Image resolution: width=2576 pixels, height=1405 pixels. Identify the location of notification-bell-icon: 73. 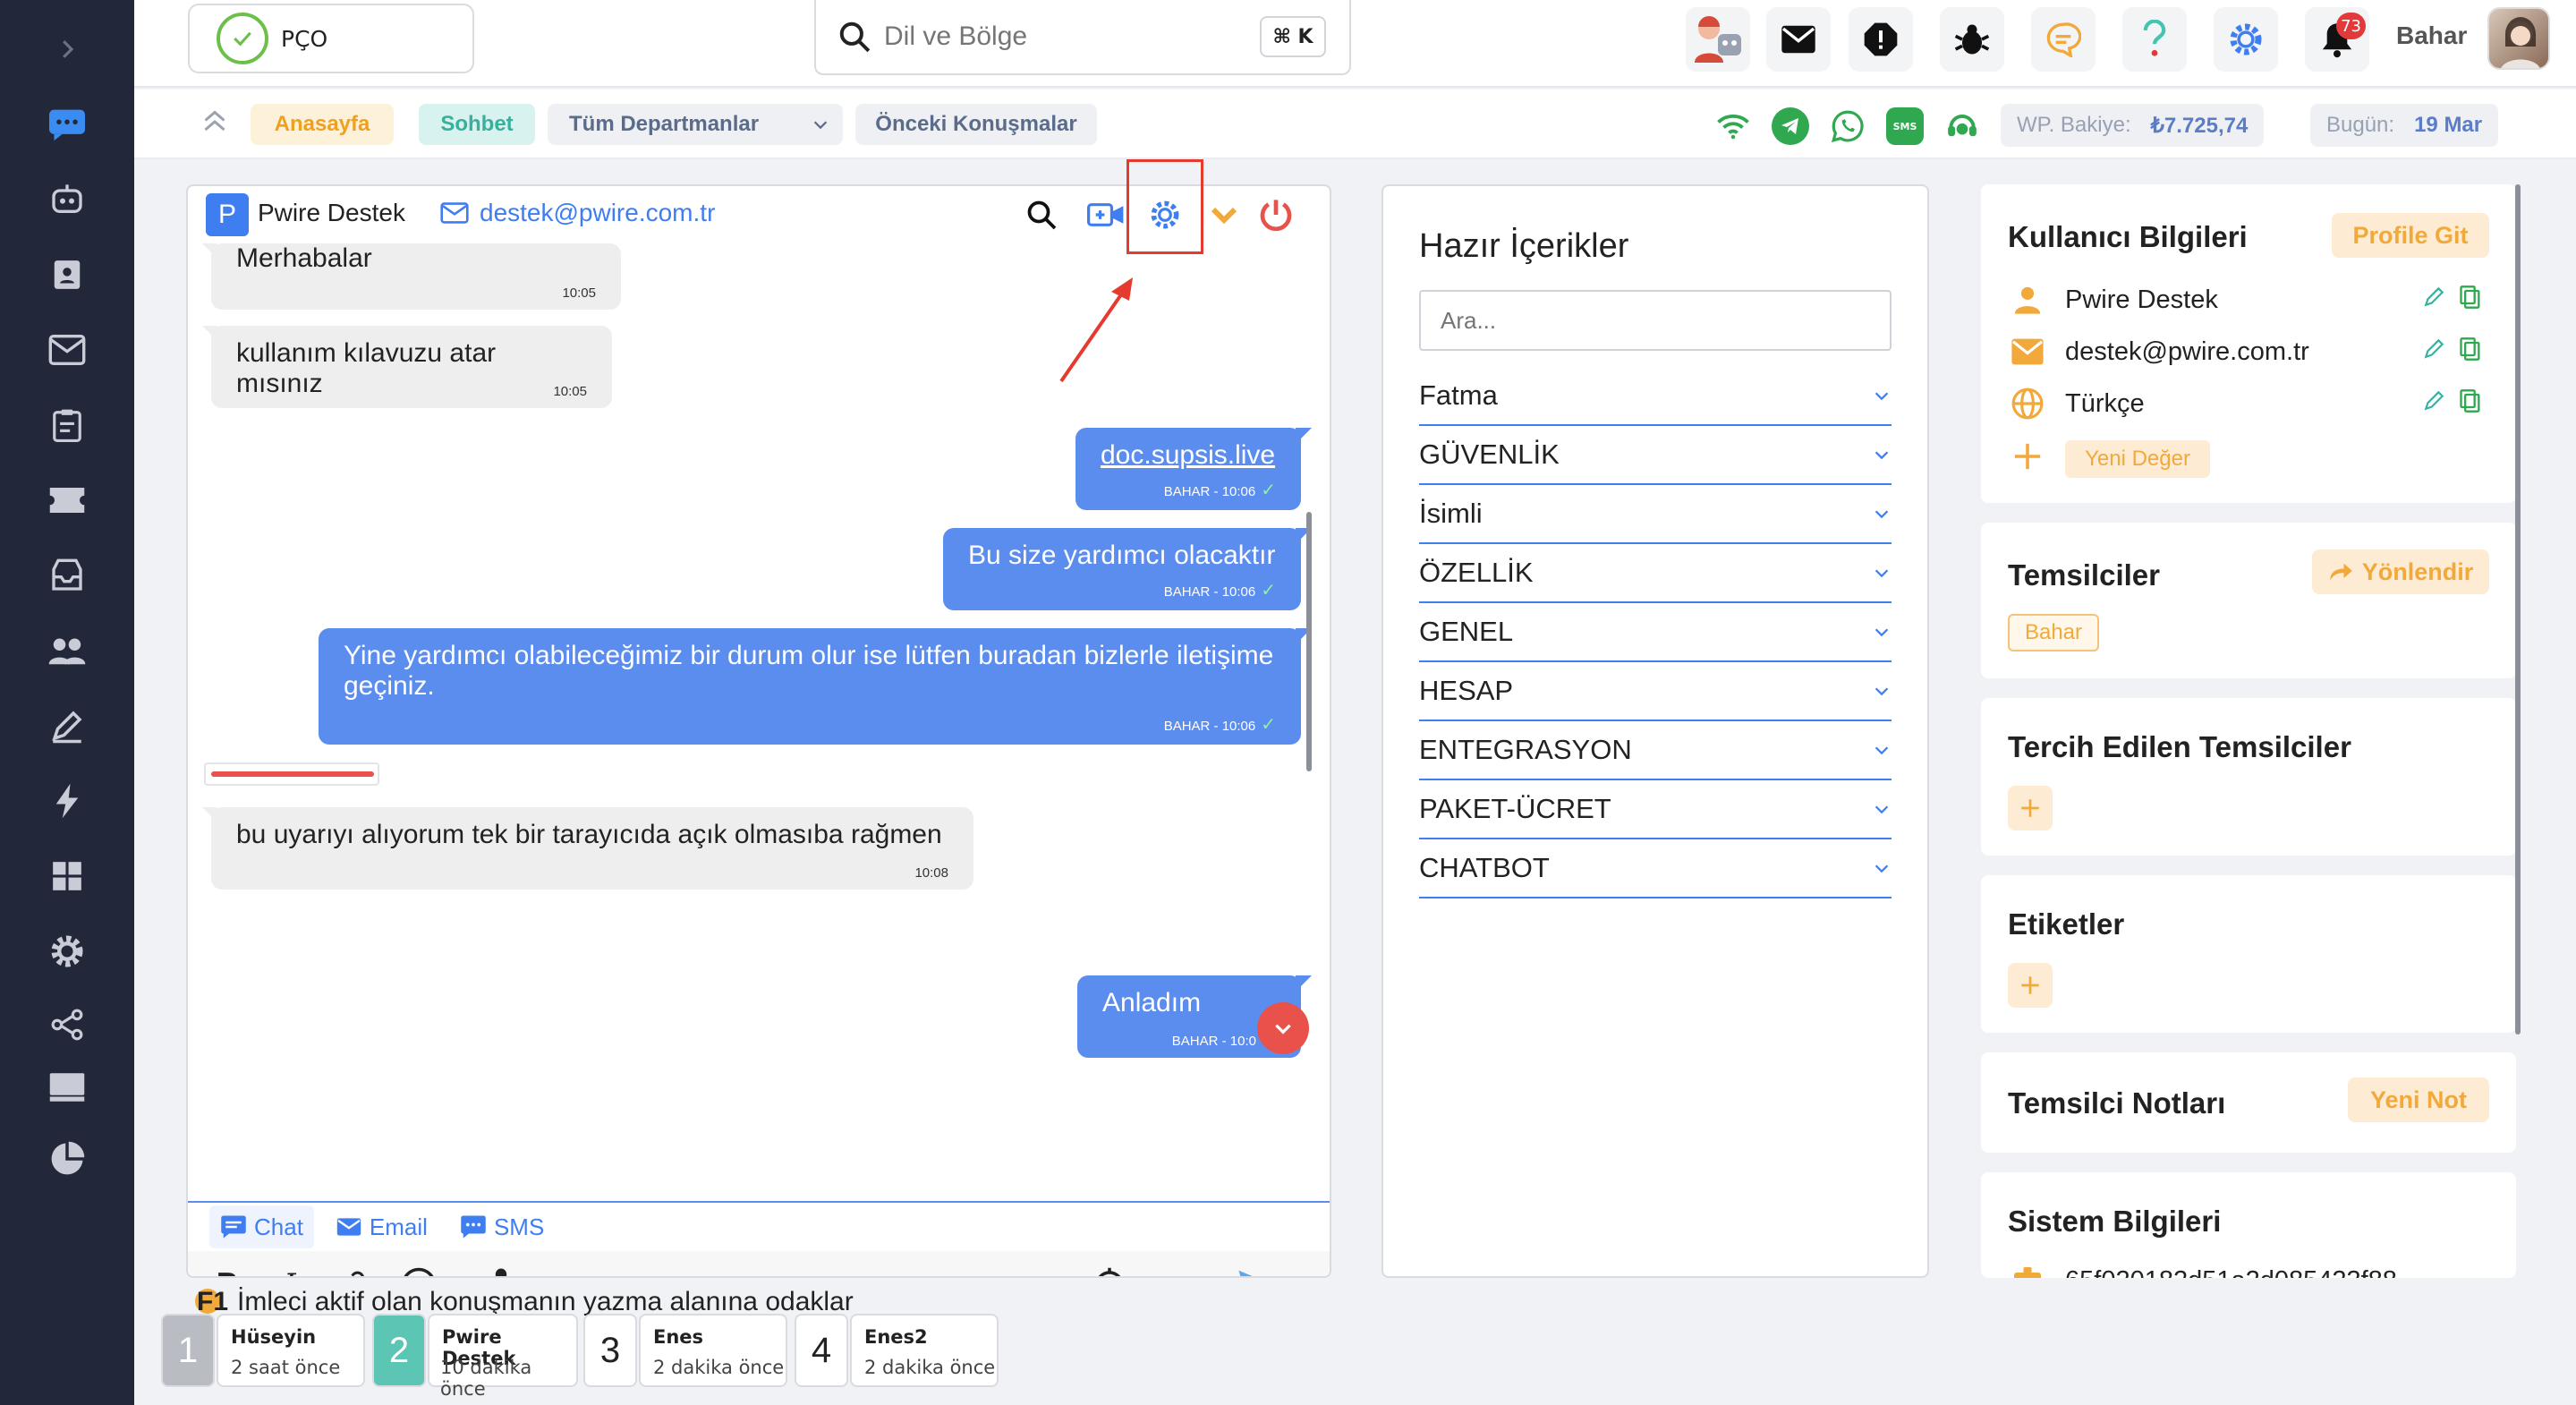
(2337, 39).